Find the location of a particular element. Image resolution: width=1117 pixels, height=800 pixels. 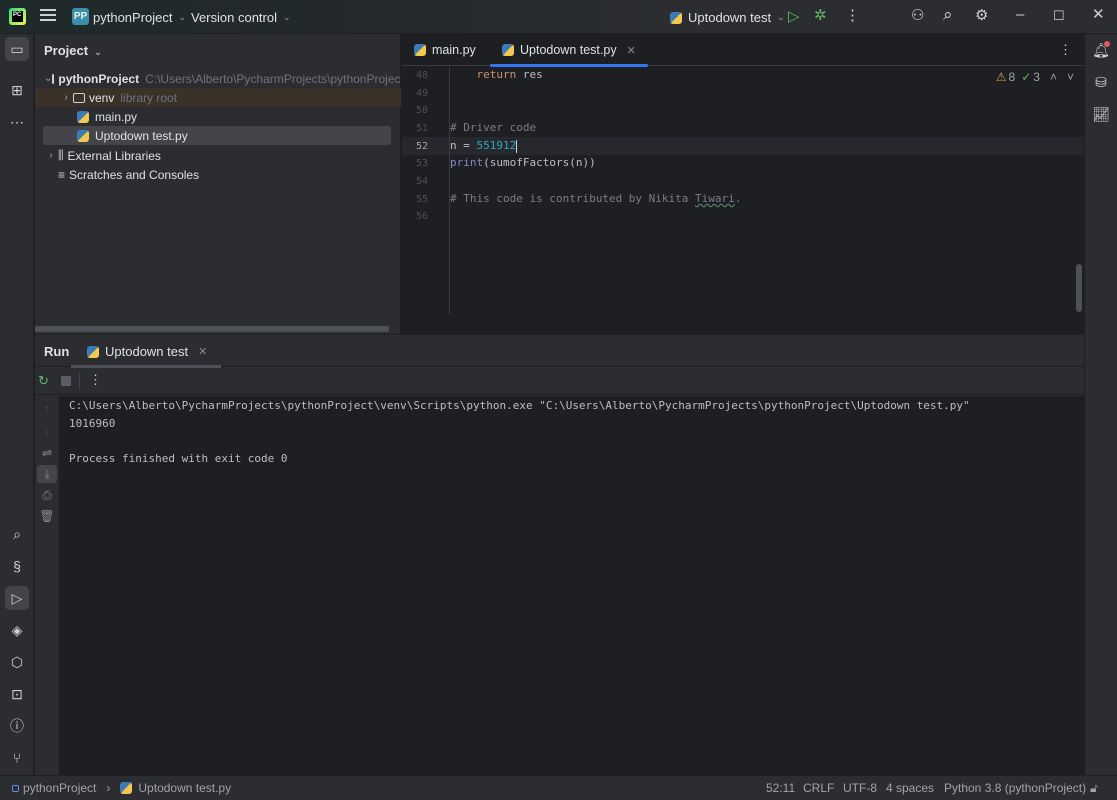

vertical-scrollbar is located at coordinates (1079, 288).